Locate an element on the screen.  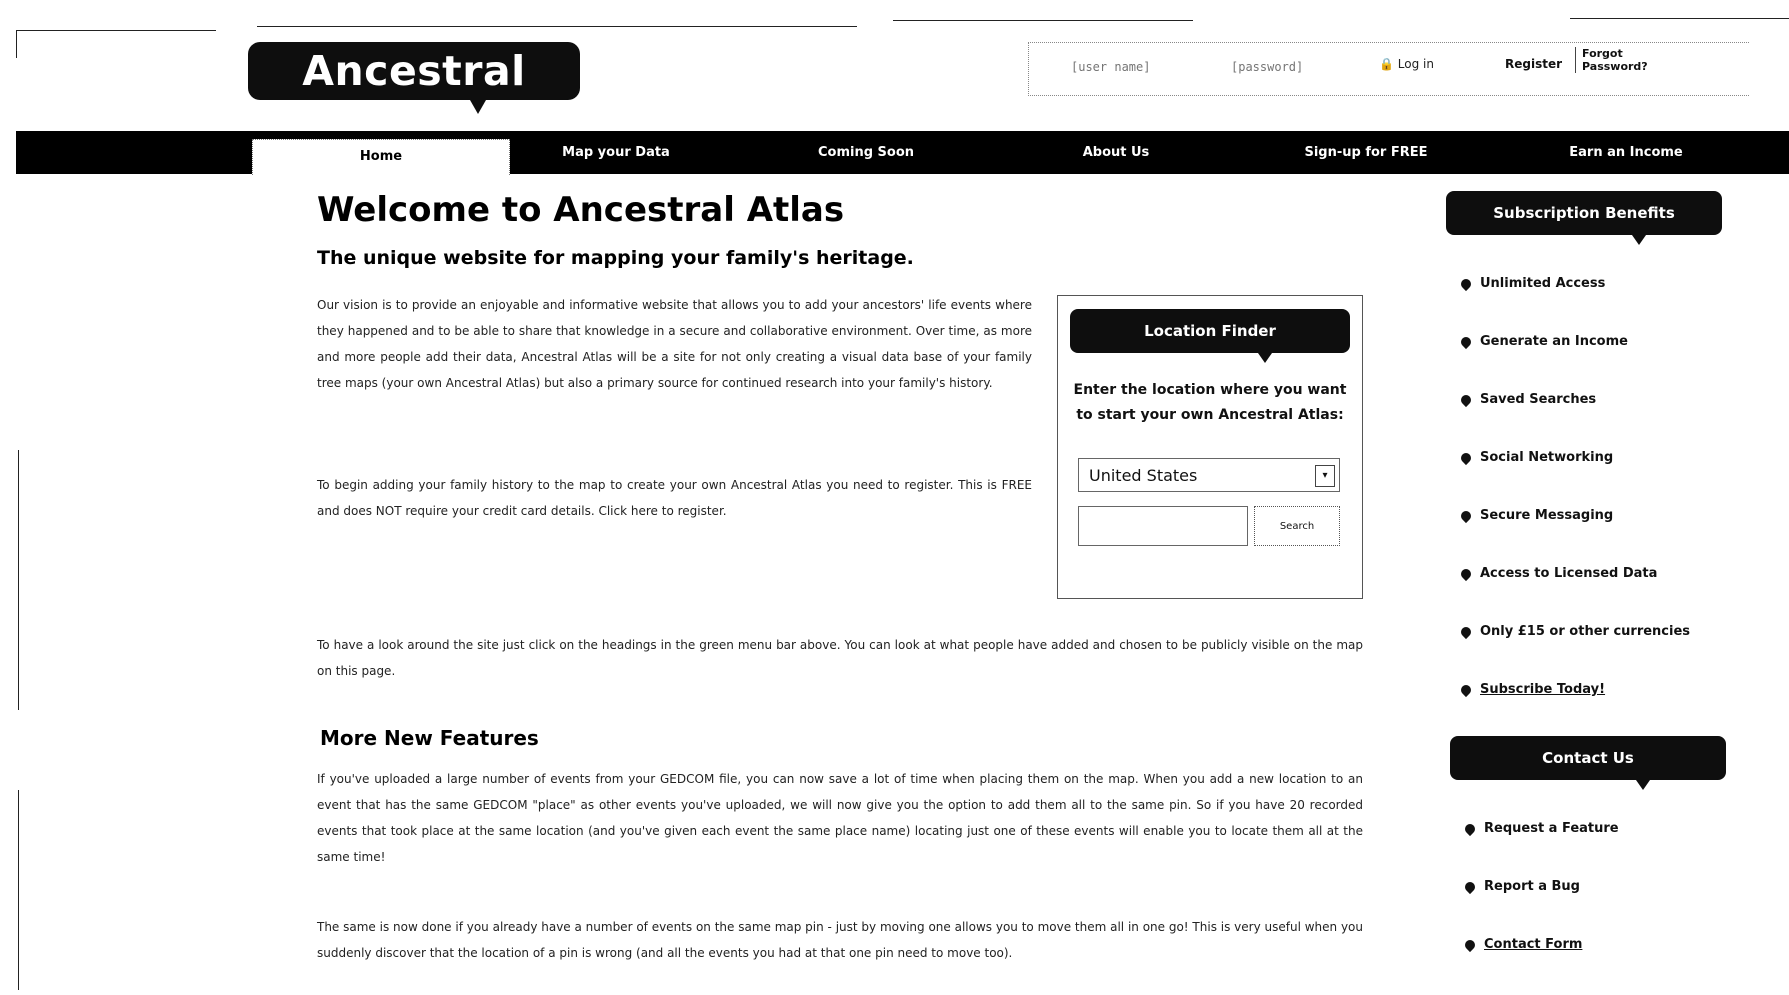
site-logo: Ancestral Atlas is located at coordinates (414, 97).